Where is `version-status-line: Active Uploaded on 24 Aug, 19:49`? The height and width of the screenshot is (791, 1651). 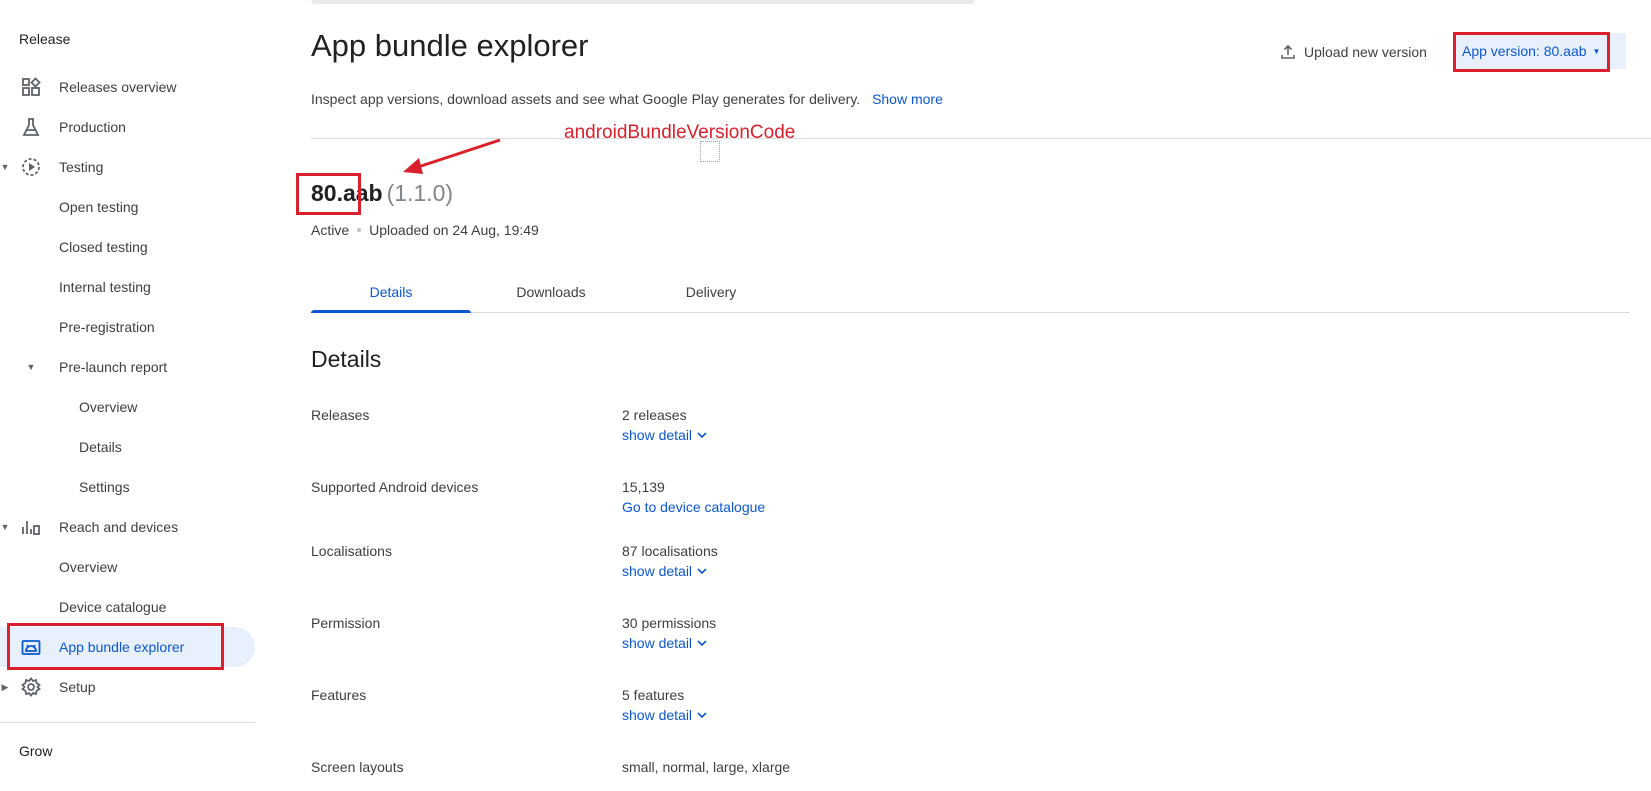 version-status-line: Active Uploaded on 24 Aug, 19:49 is located at coordinates (425, 230).